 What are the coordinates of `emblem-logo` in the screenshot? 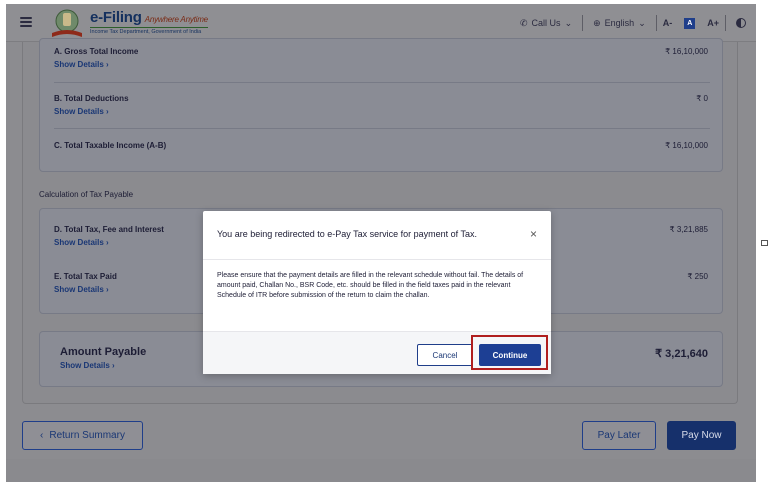 It's located at (67, 23).